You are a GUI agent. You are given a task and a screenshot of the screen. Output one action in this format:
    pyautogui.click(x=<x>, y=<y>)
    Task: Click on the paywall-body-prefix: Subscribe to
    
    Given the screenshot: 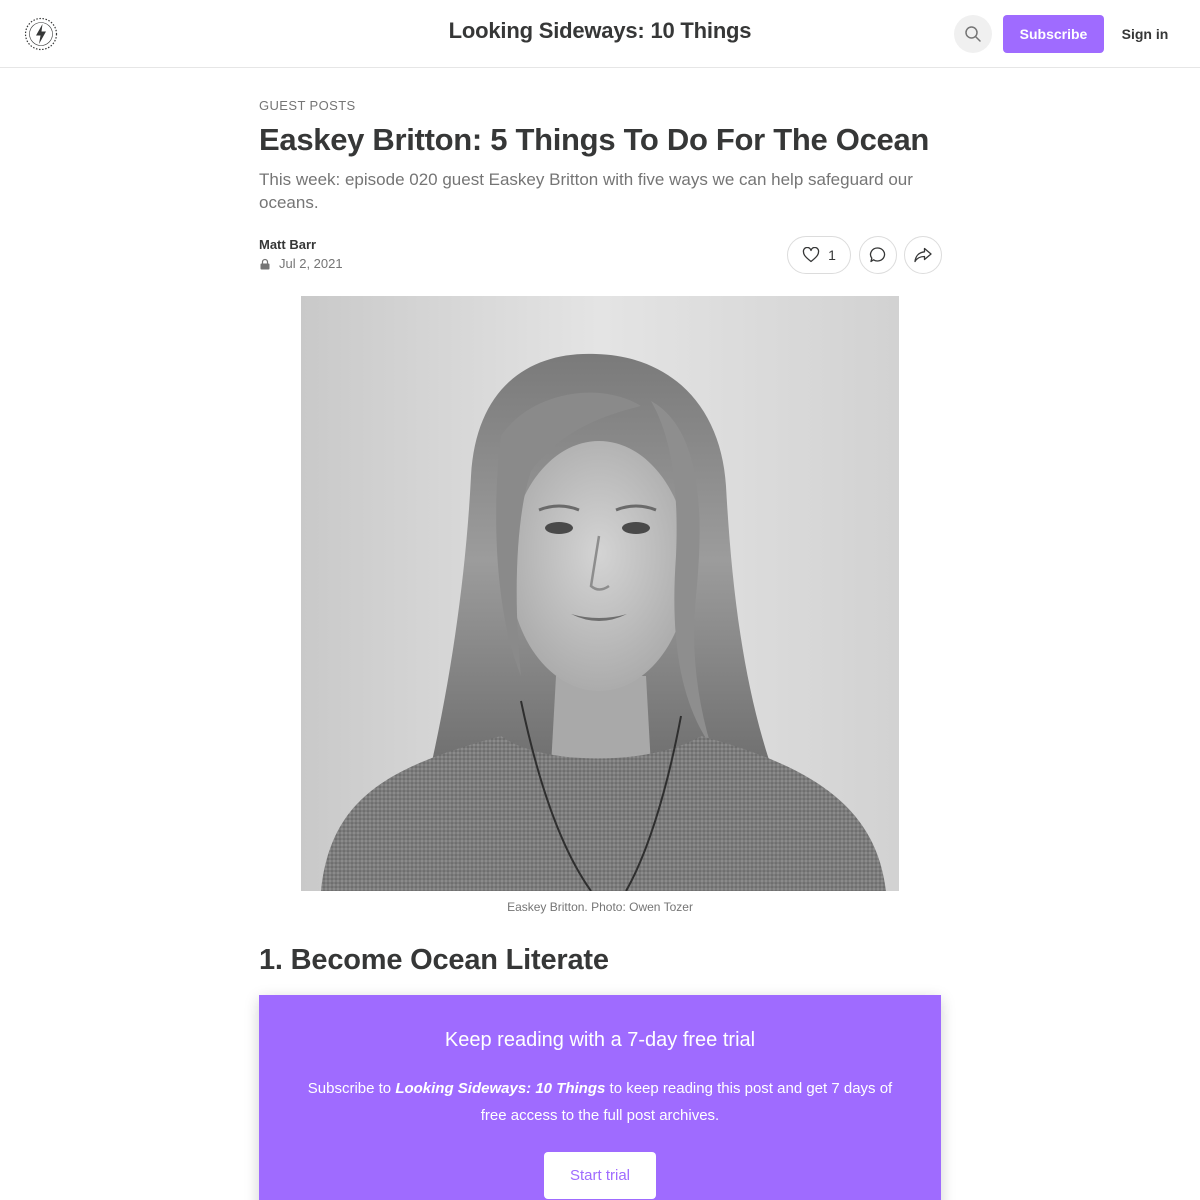 What is the action you would take?
    pyautogui.click(x=351, y=1088)
    